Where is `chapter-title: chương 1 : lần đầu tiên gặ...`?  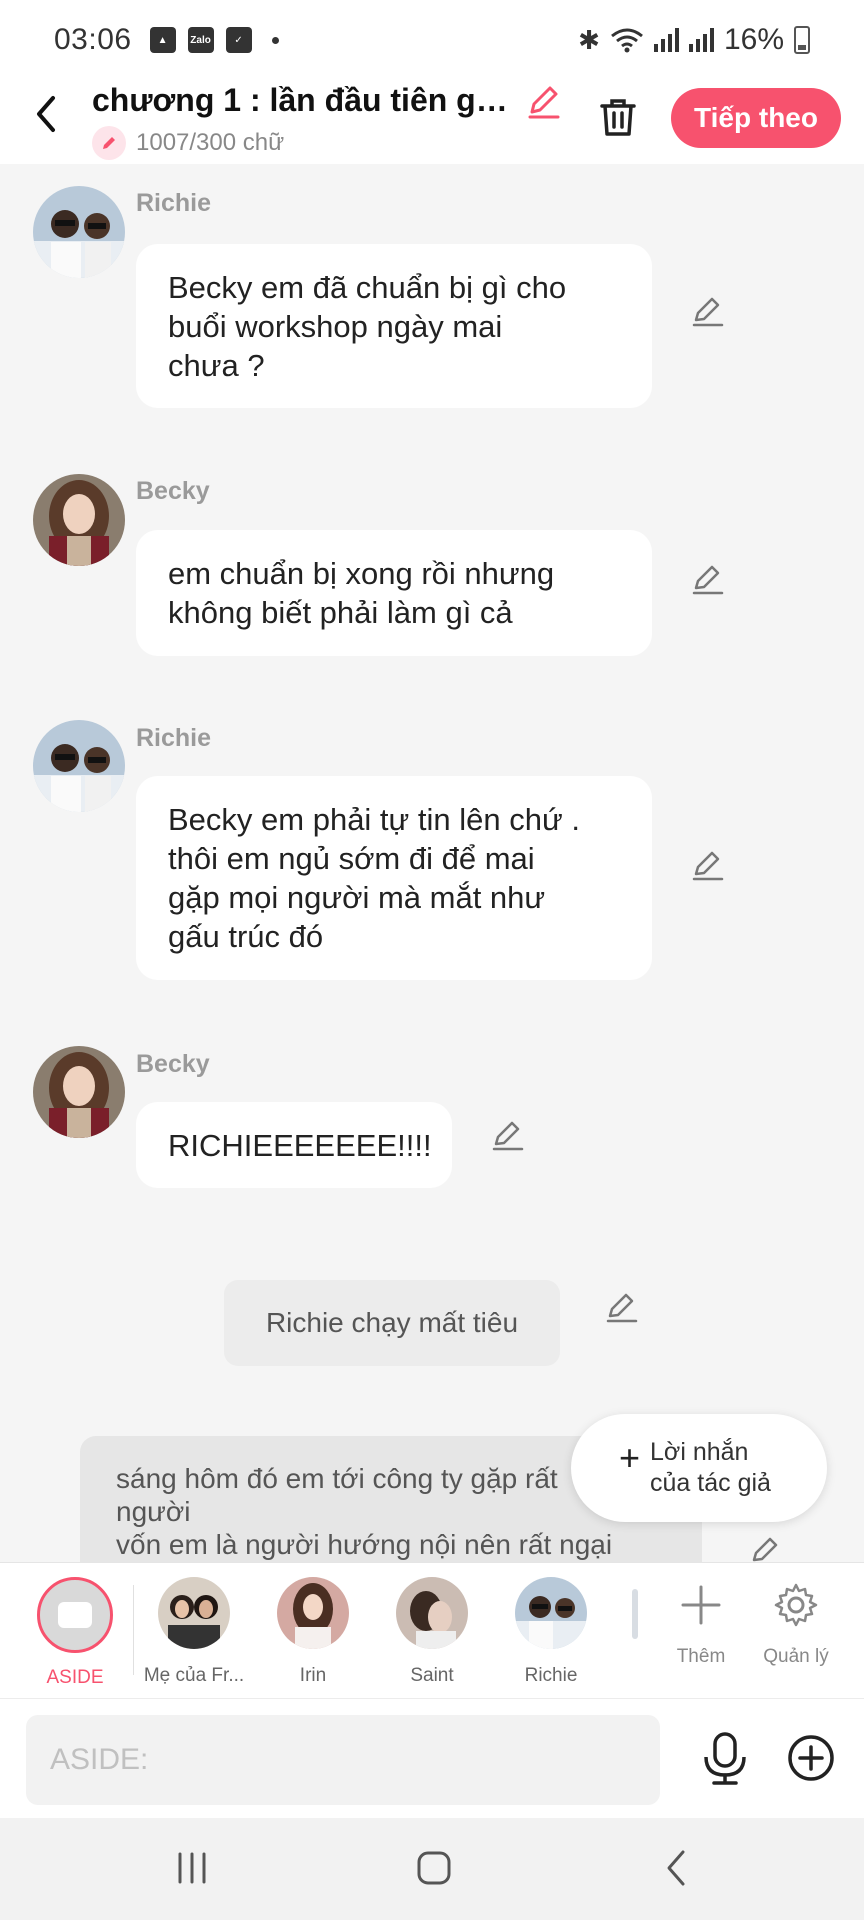
chapter-title: chương 1 : lần đầu tiên gặ... is located at coordinates (302, 100).